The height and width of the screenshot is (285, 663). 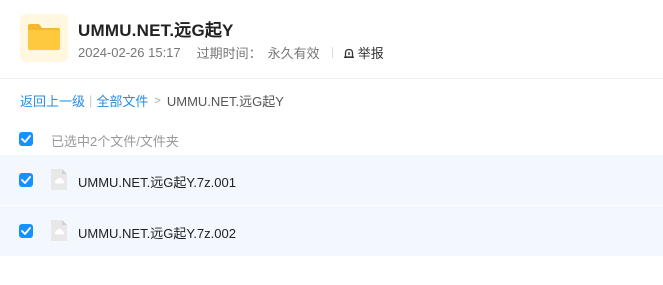 What do you see at coordinates (157, 100) in the screenshot?
I see `chevron-right-icon: >` at bounding box center [157, 100].